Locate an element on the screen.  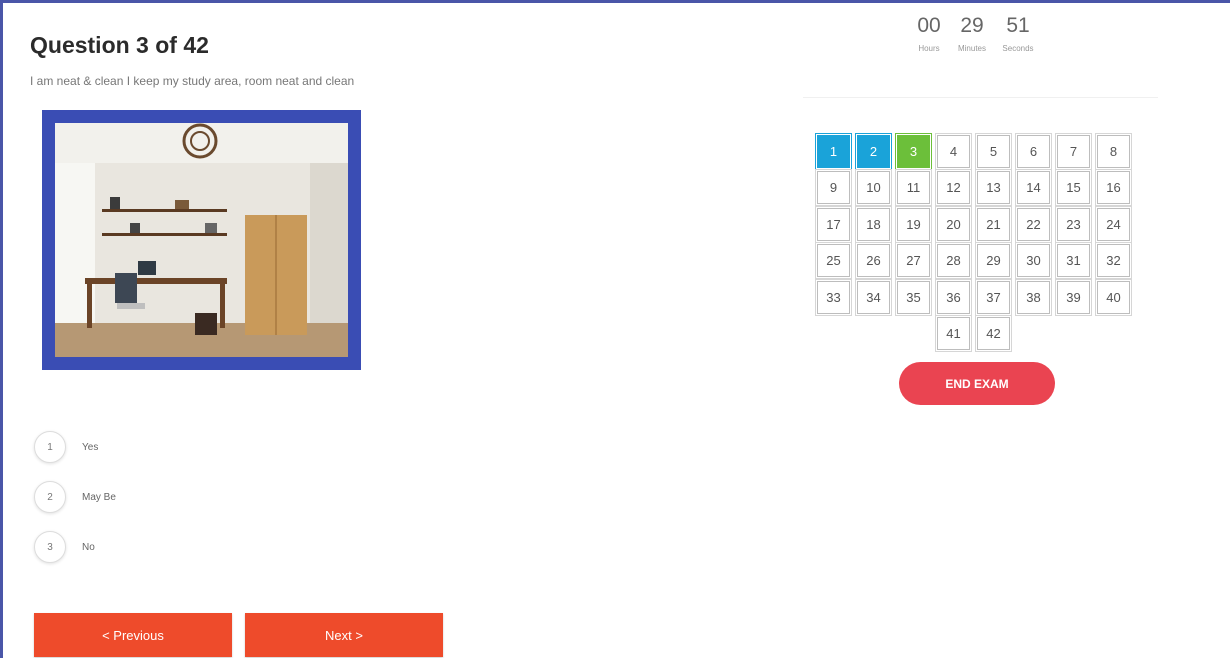
question-nav-item-28: 28 is located at coordinates (953, 261).